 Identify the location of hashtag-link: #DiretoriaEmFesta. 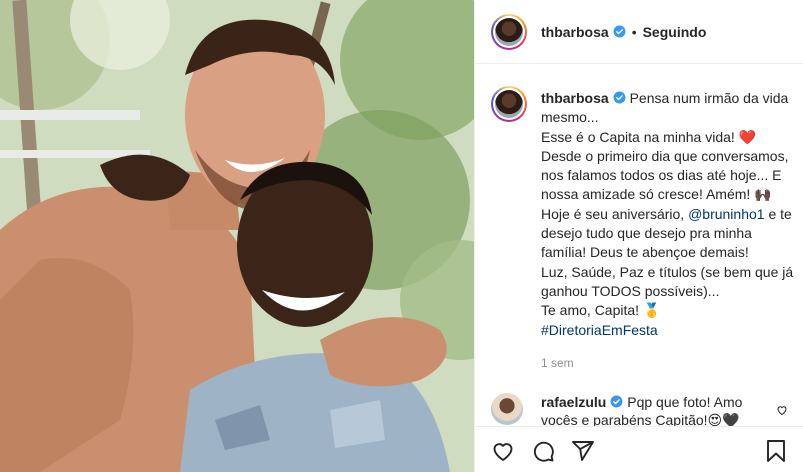
(599, 330).